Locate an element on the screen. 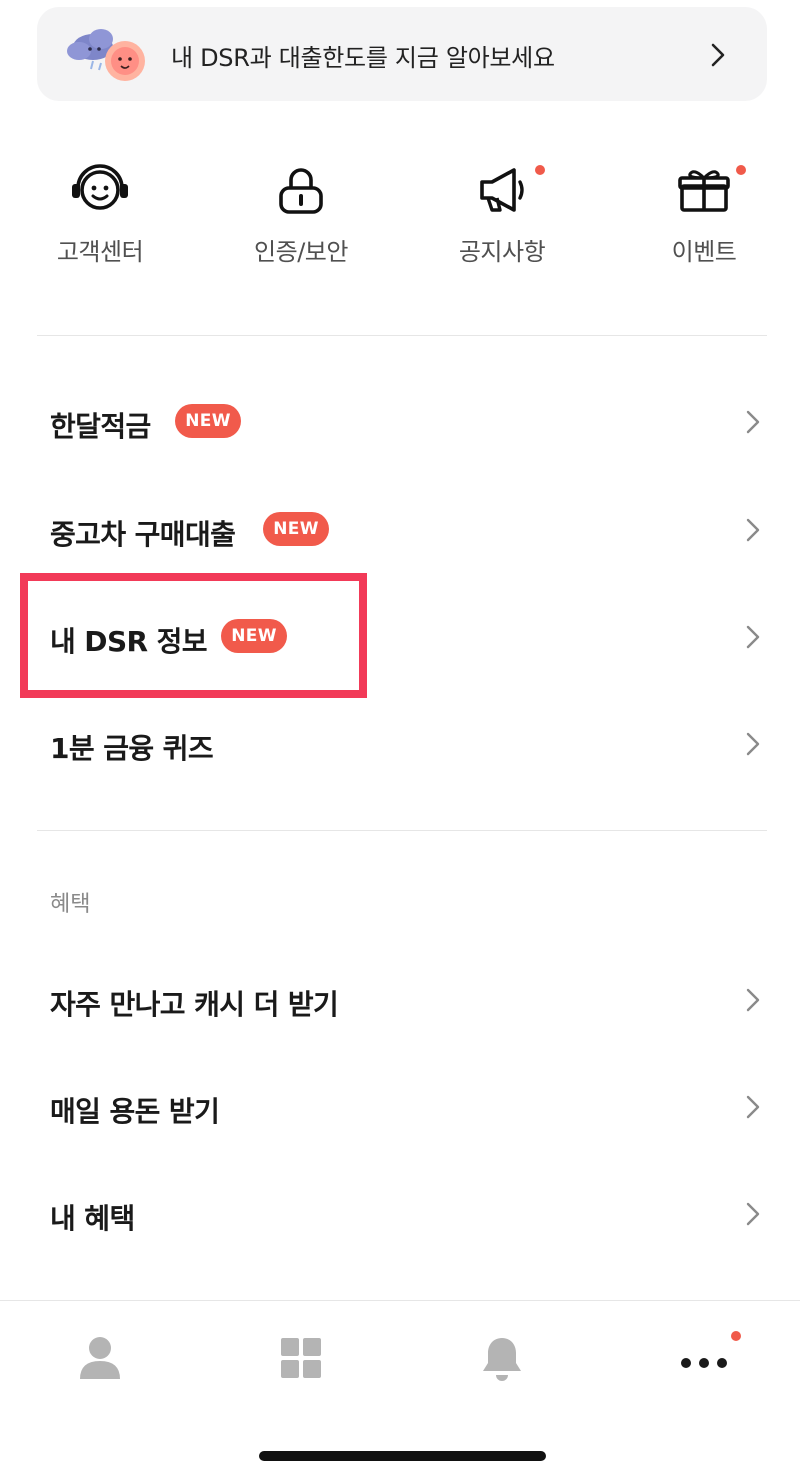  quick-item-notice: 공지사항 is located at coordinates (502, 220).